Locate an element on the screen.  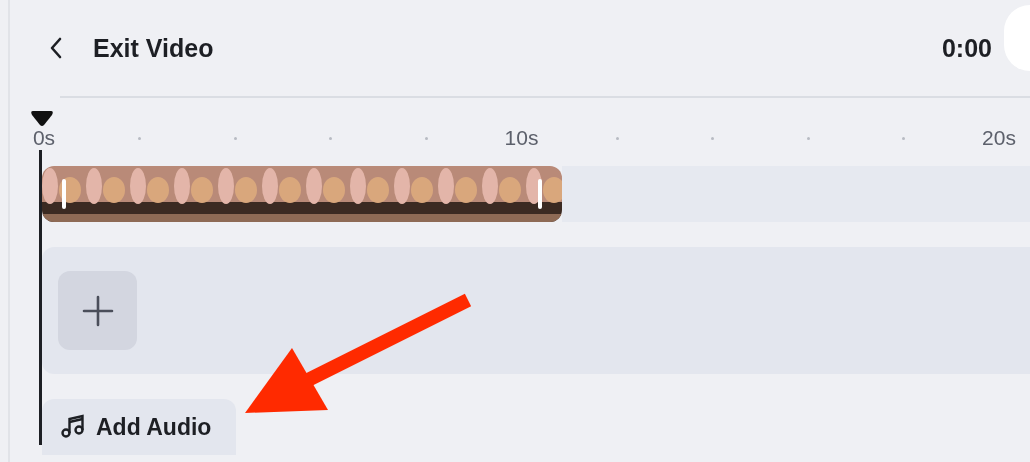
add-audio-button: Add Audio is located at coordinates (139, 427).